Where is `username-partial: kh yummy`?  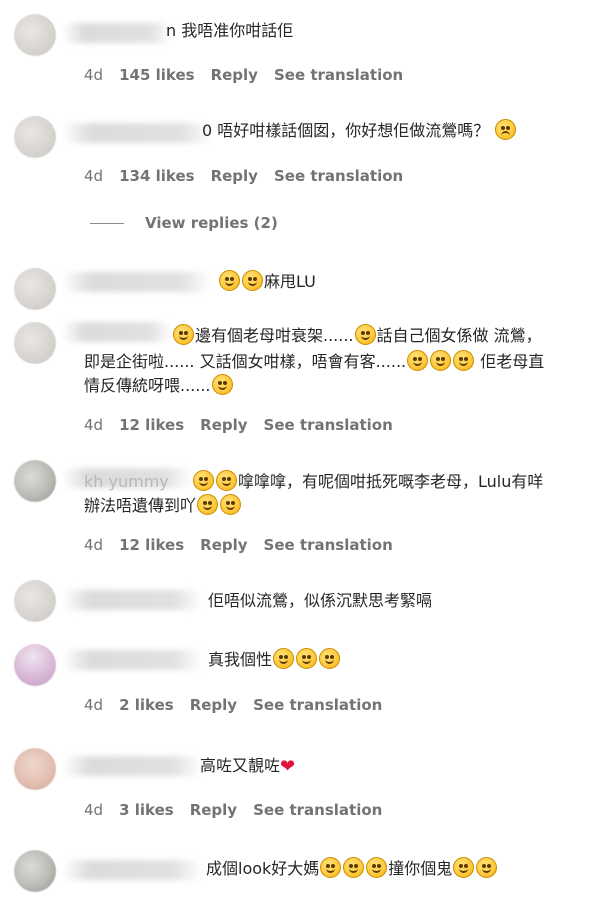
username-partial: kh yummy is located at coordinates (126, 482).